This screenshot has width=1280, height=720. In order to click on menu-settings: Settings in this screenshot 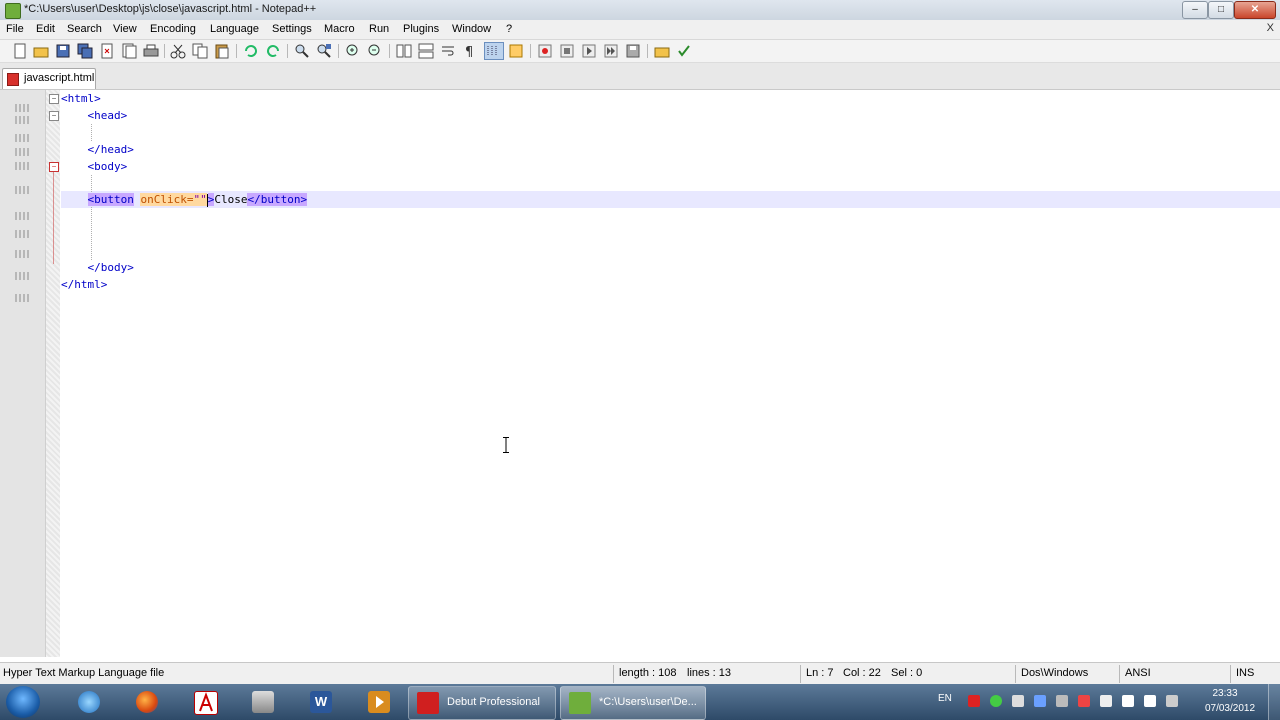, I will do `click(292, 29)`.